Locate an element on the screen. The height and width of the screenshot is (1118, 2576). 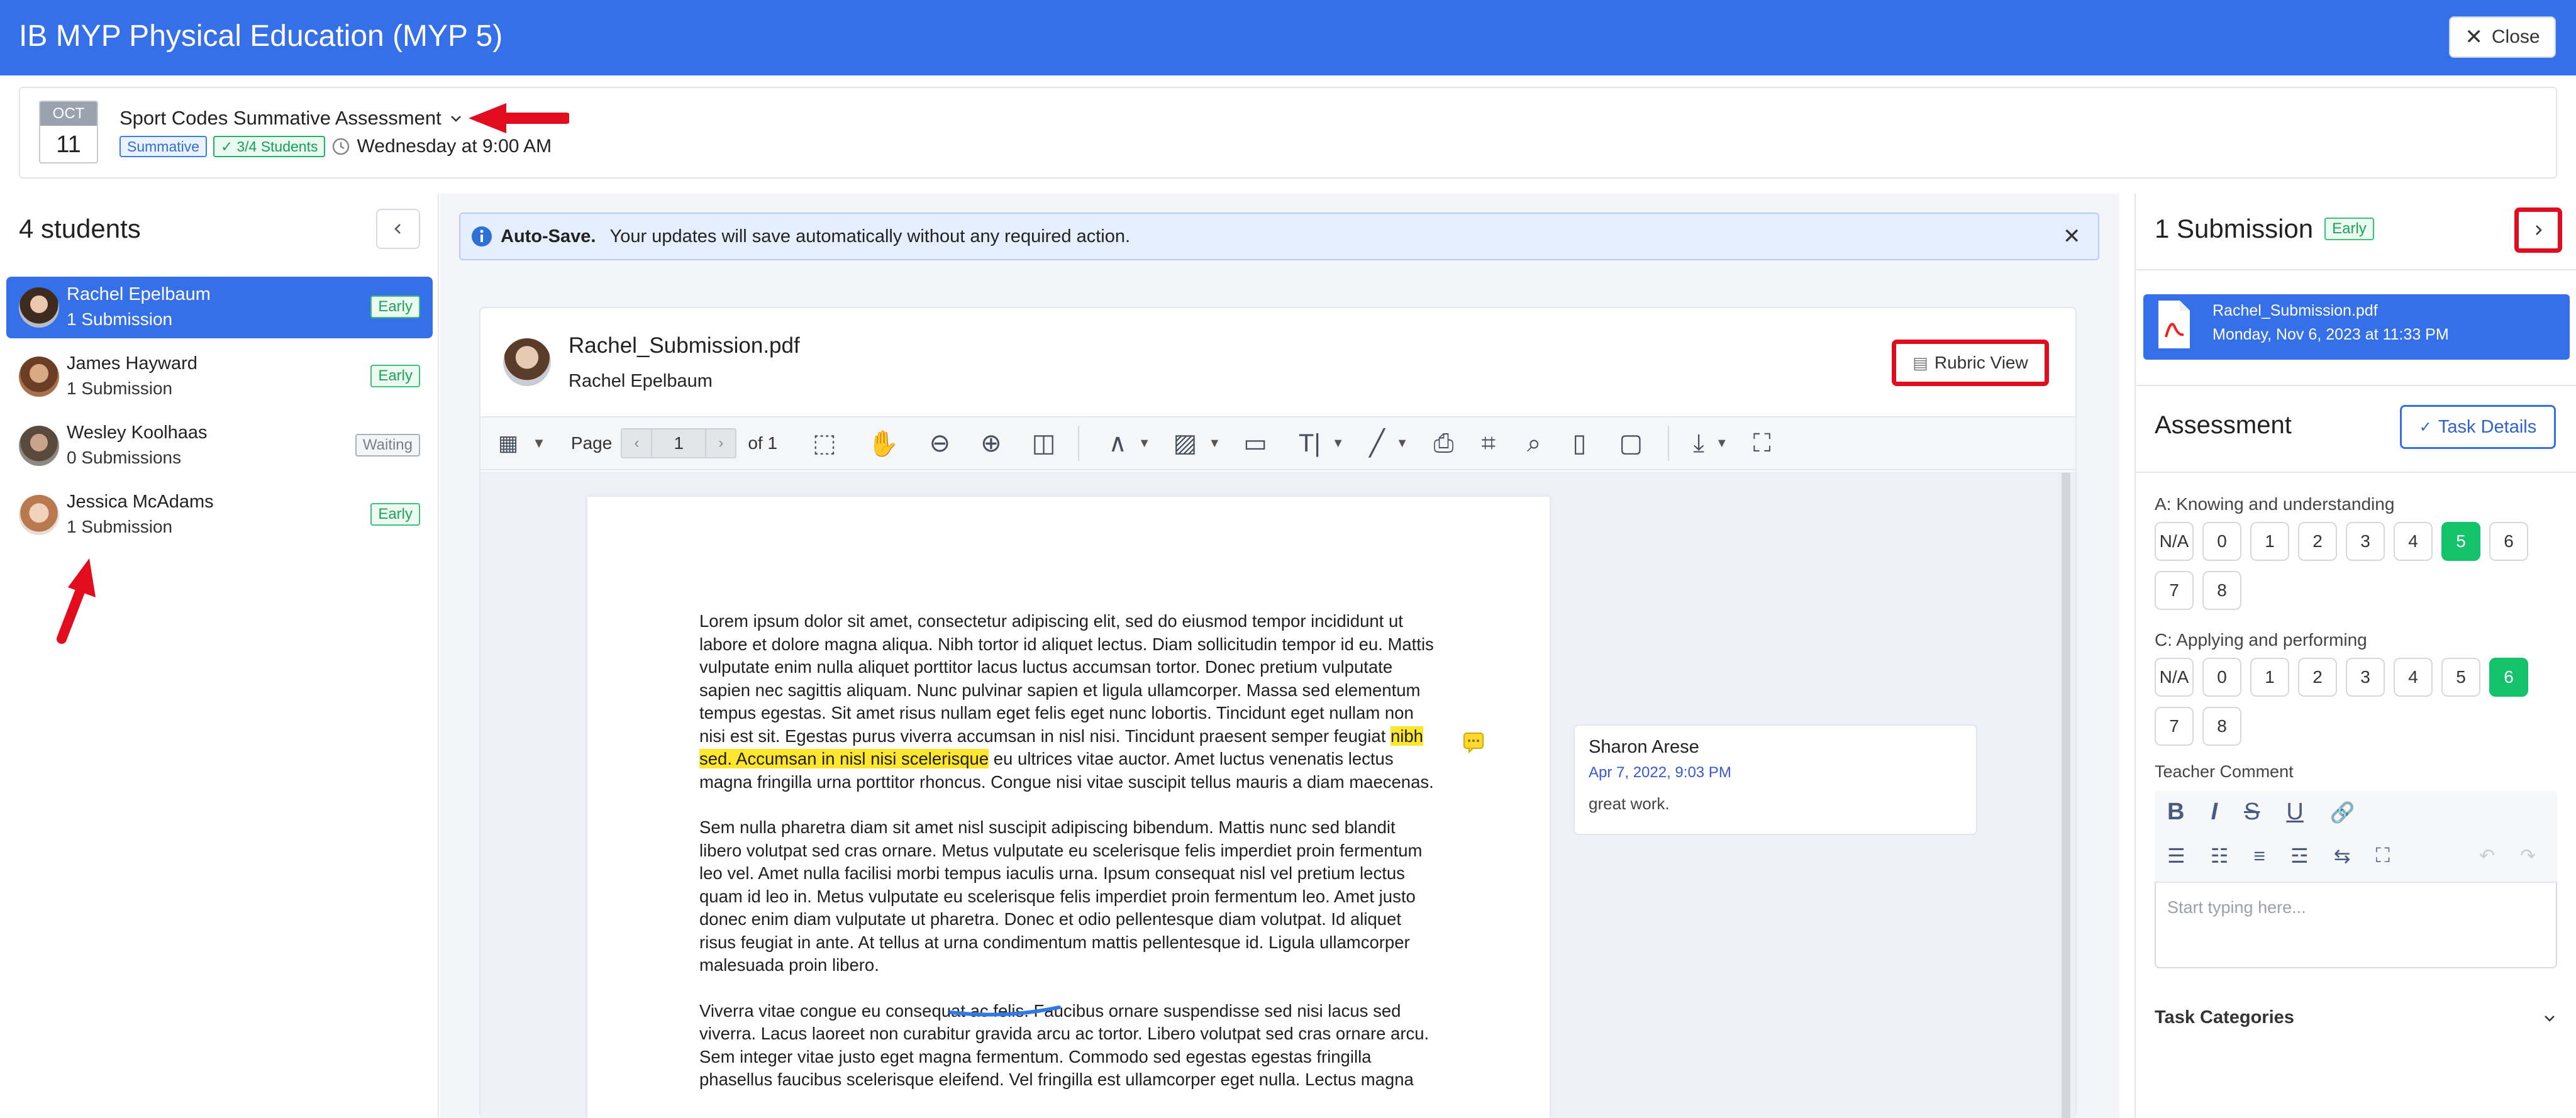
assignment-header is located at coordinates (1288, 133).